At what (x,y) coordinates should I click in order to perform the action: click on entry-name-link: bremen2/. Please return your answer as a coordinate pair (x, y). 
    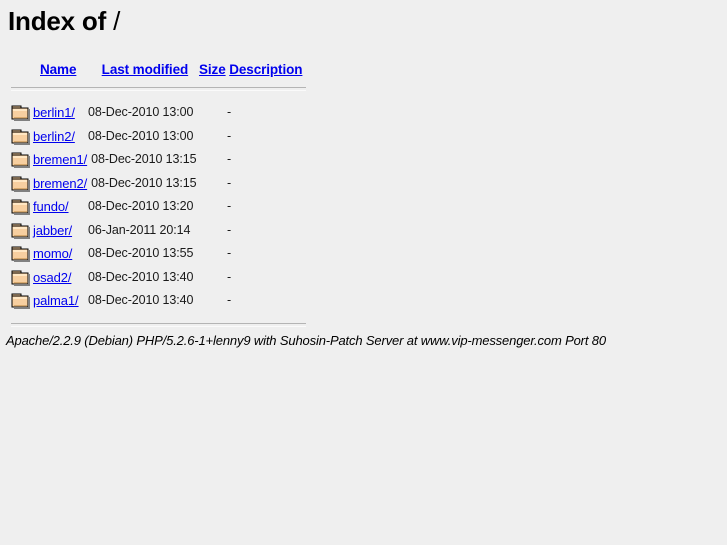
    Looking at the image, I should click on (60, 184).